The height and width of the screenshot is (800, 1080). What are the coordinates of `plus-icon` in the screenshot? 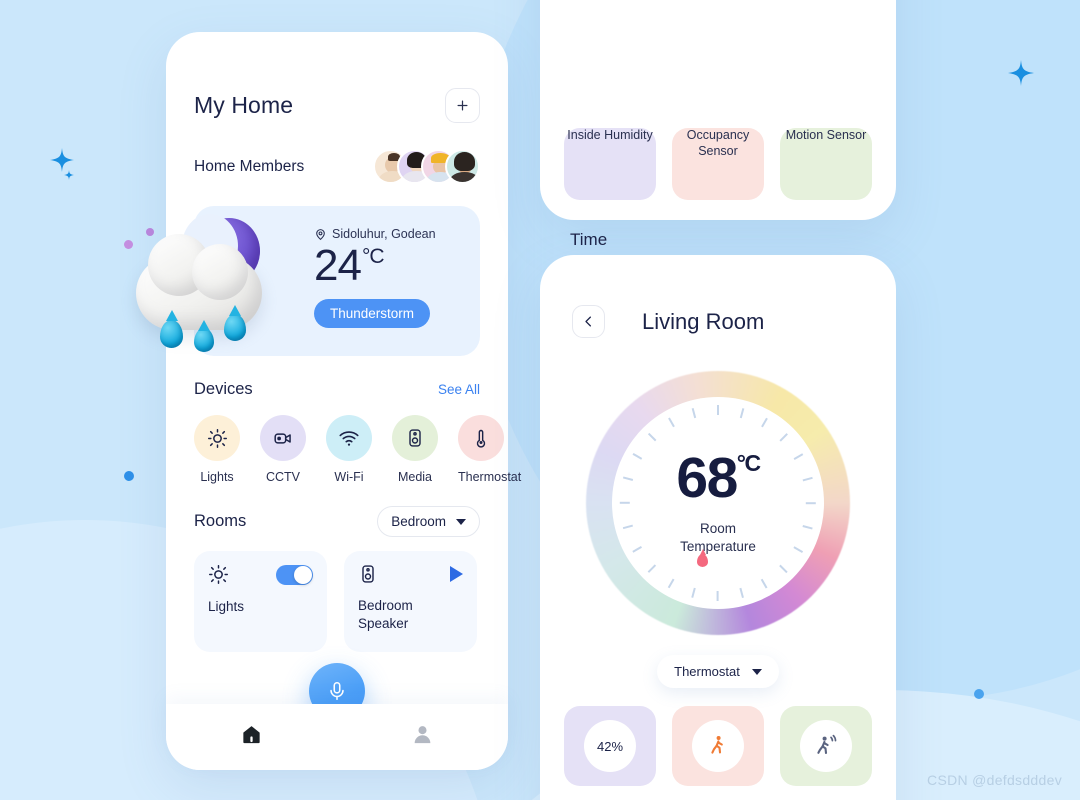 It's located at (462, 105).